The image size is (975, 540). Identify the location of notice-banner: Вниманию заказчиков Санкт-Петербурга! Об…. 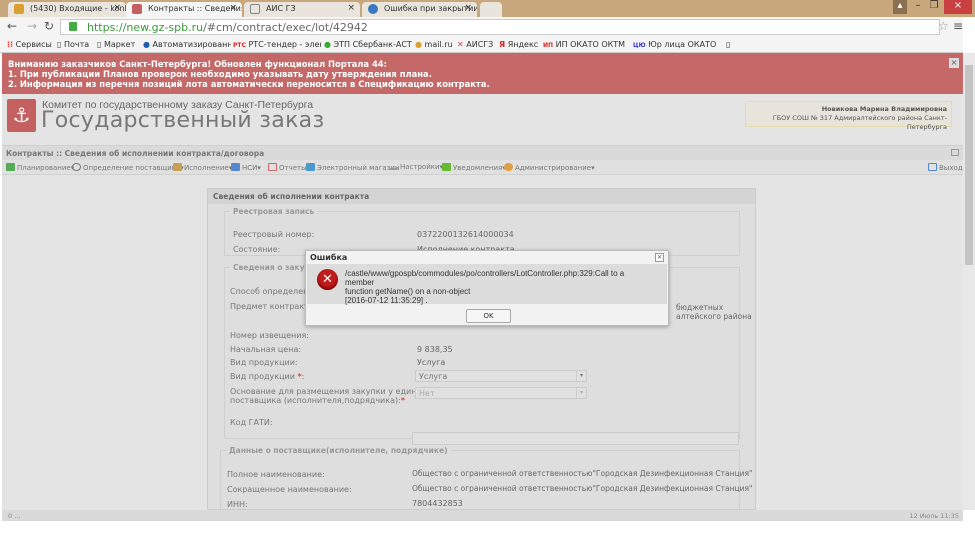
(482, 73).